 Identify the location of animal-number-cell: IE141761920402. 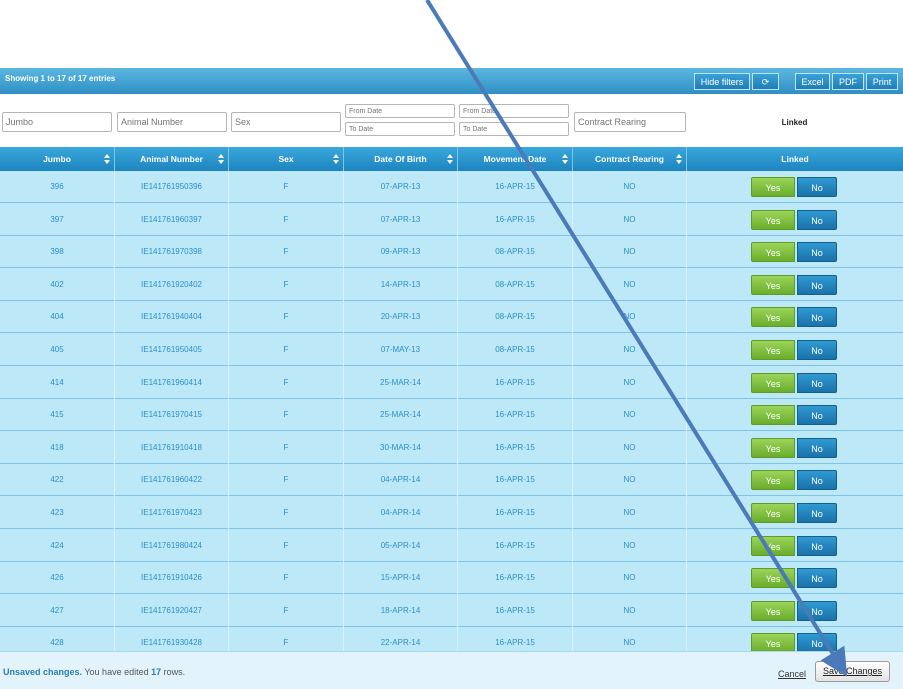
(172, 284).